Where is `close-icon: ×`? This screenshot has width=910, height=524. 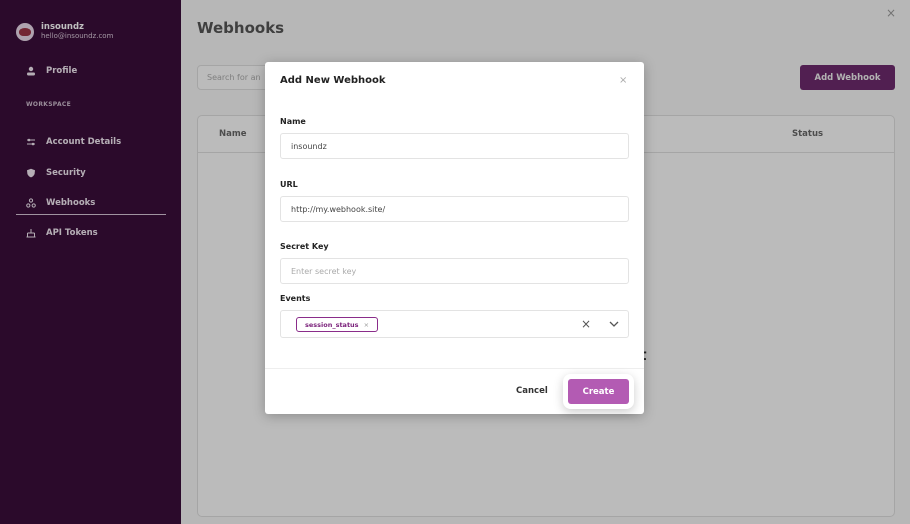 close-icon: × is located at coordinates (623, 80).